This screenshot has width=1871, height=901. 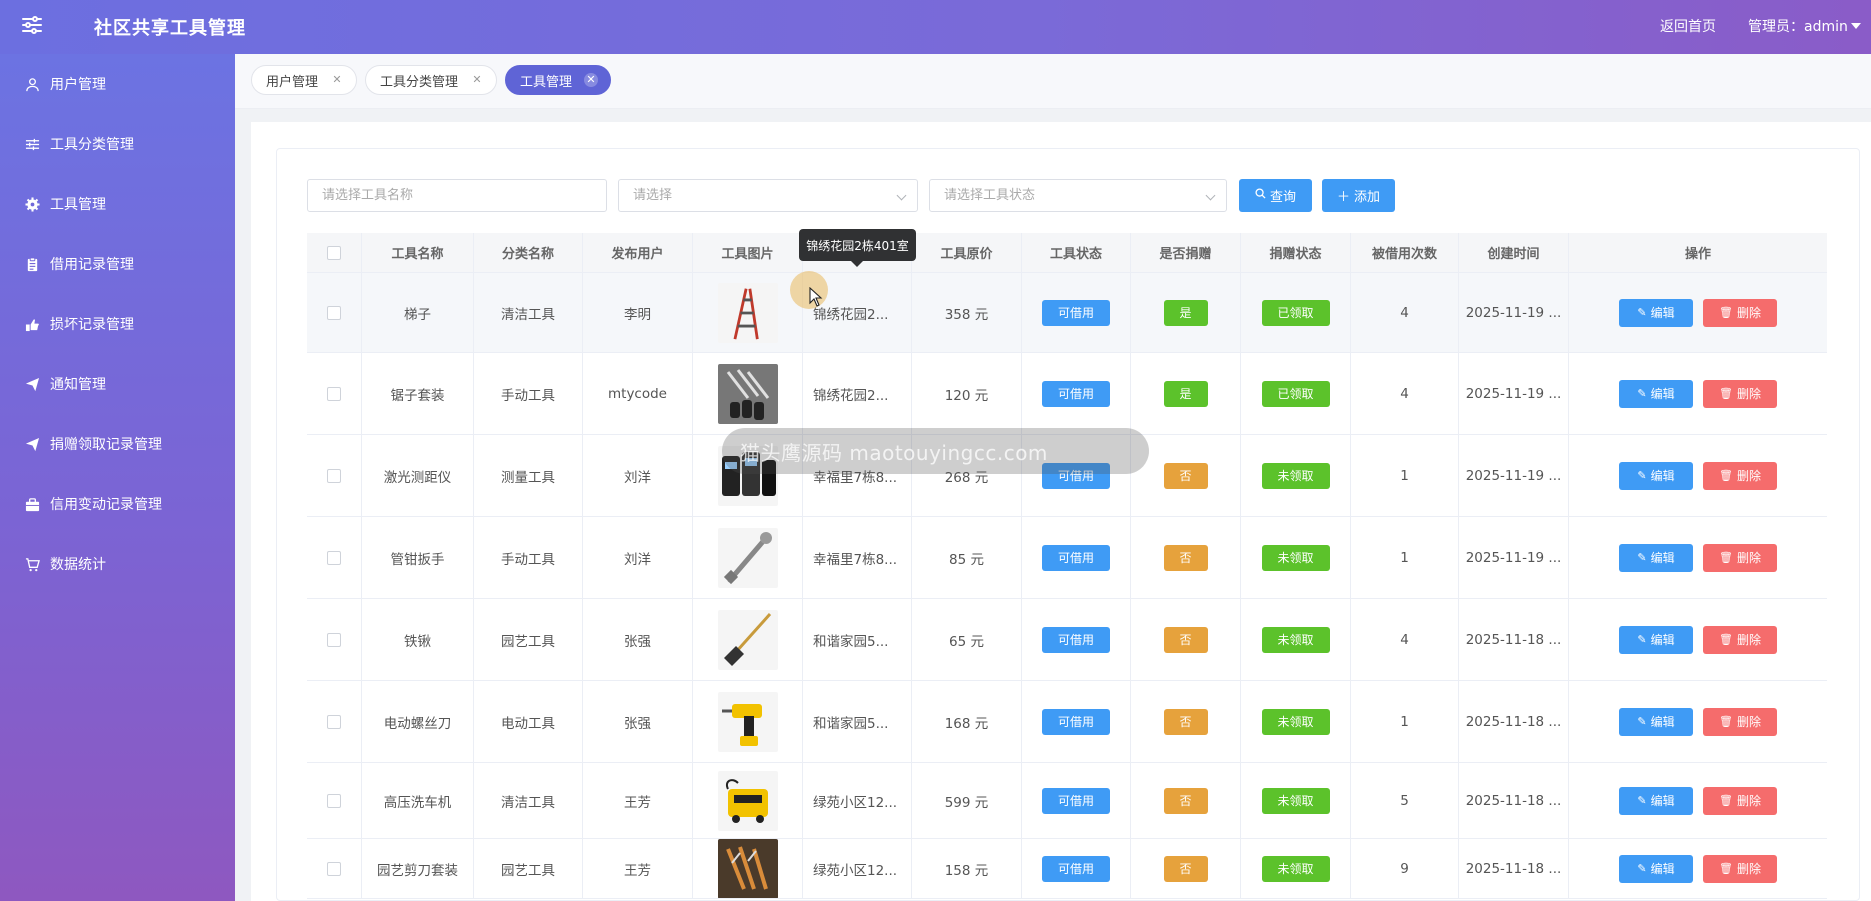 What do you see at coordinates (117, 564) in the screenshot?
I see `sidebar-item-statistics: 数据统计` at bounding box center [117, 564].